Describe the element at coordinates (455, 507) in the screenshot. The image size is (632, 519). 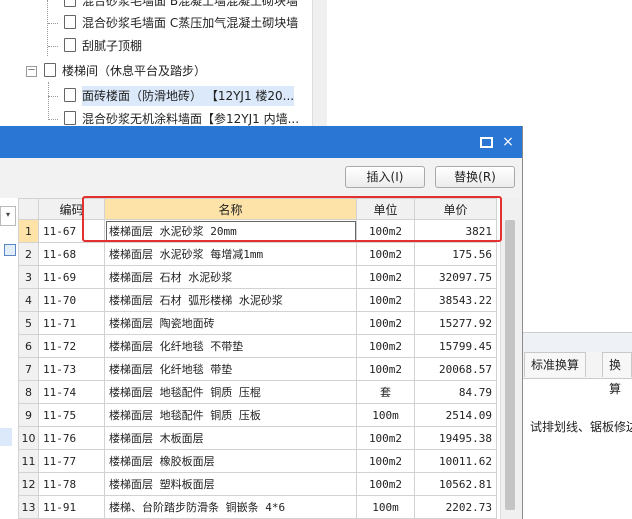
I see `price-cell: 2202.73` at that location.